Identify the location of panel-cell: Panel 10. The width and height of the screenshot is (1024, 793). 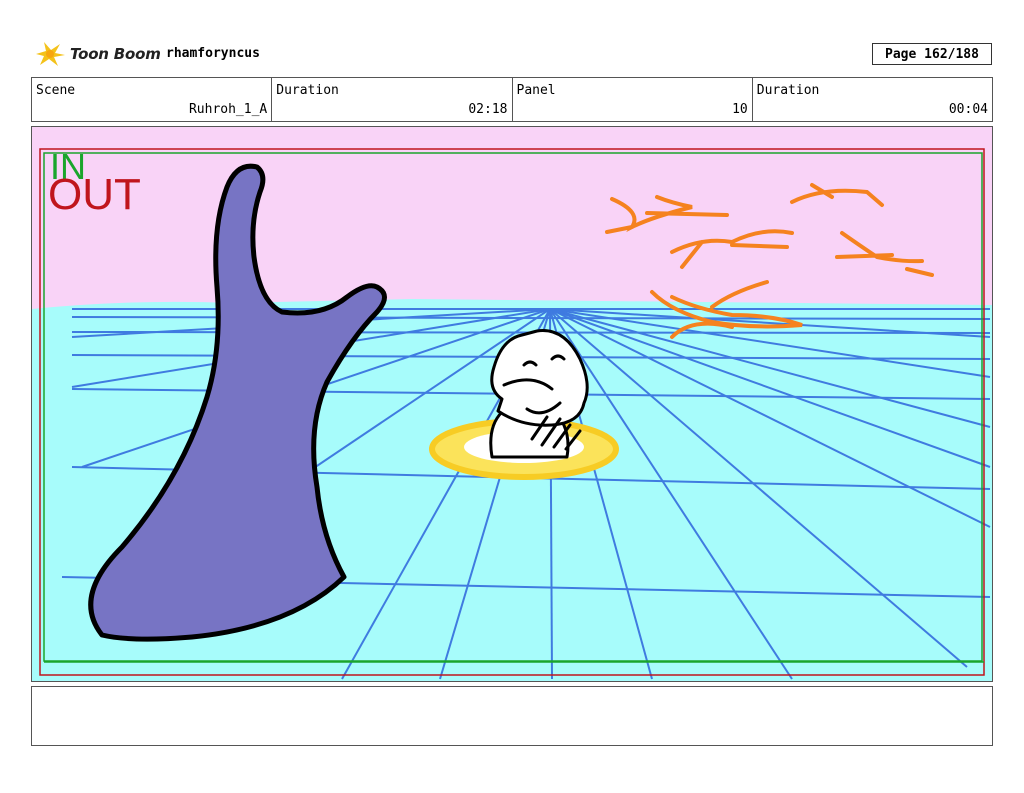
(633, 99).